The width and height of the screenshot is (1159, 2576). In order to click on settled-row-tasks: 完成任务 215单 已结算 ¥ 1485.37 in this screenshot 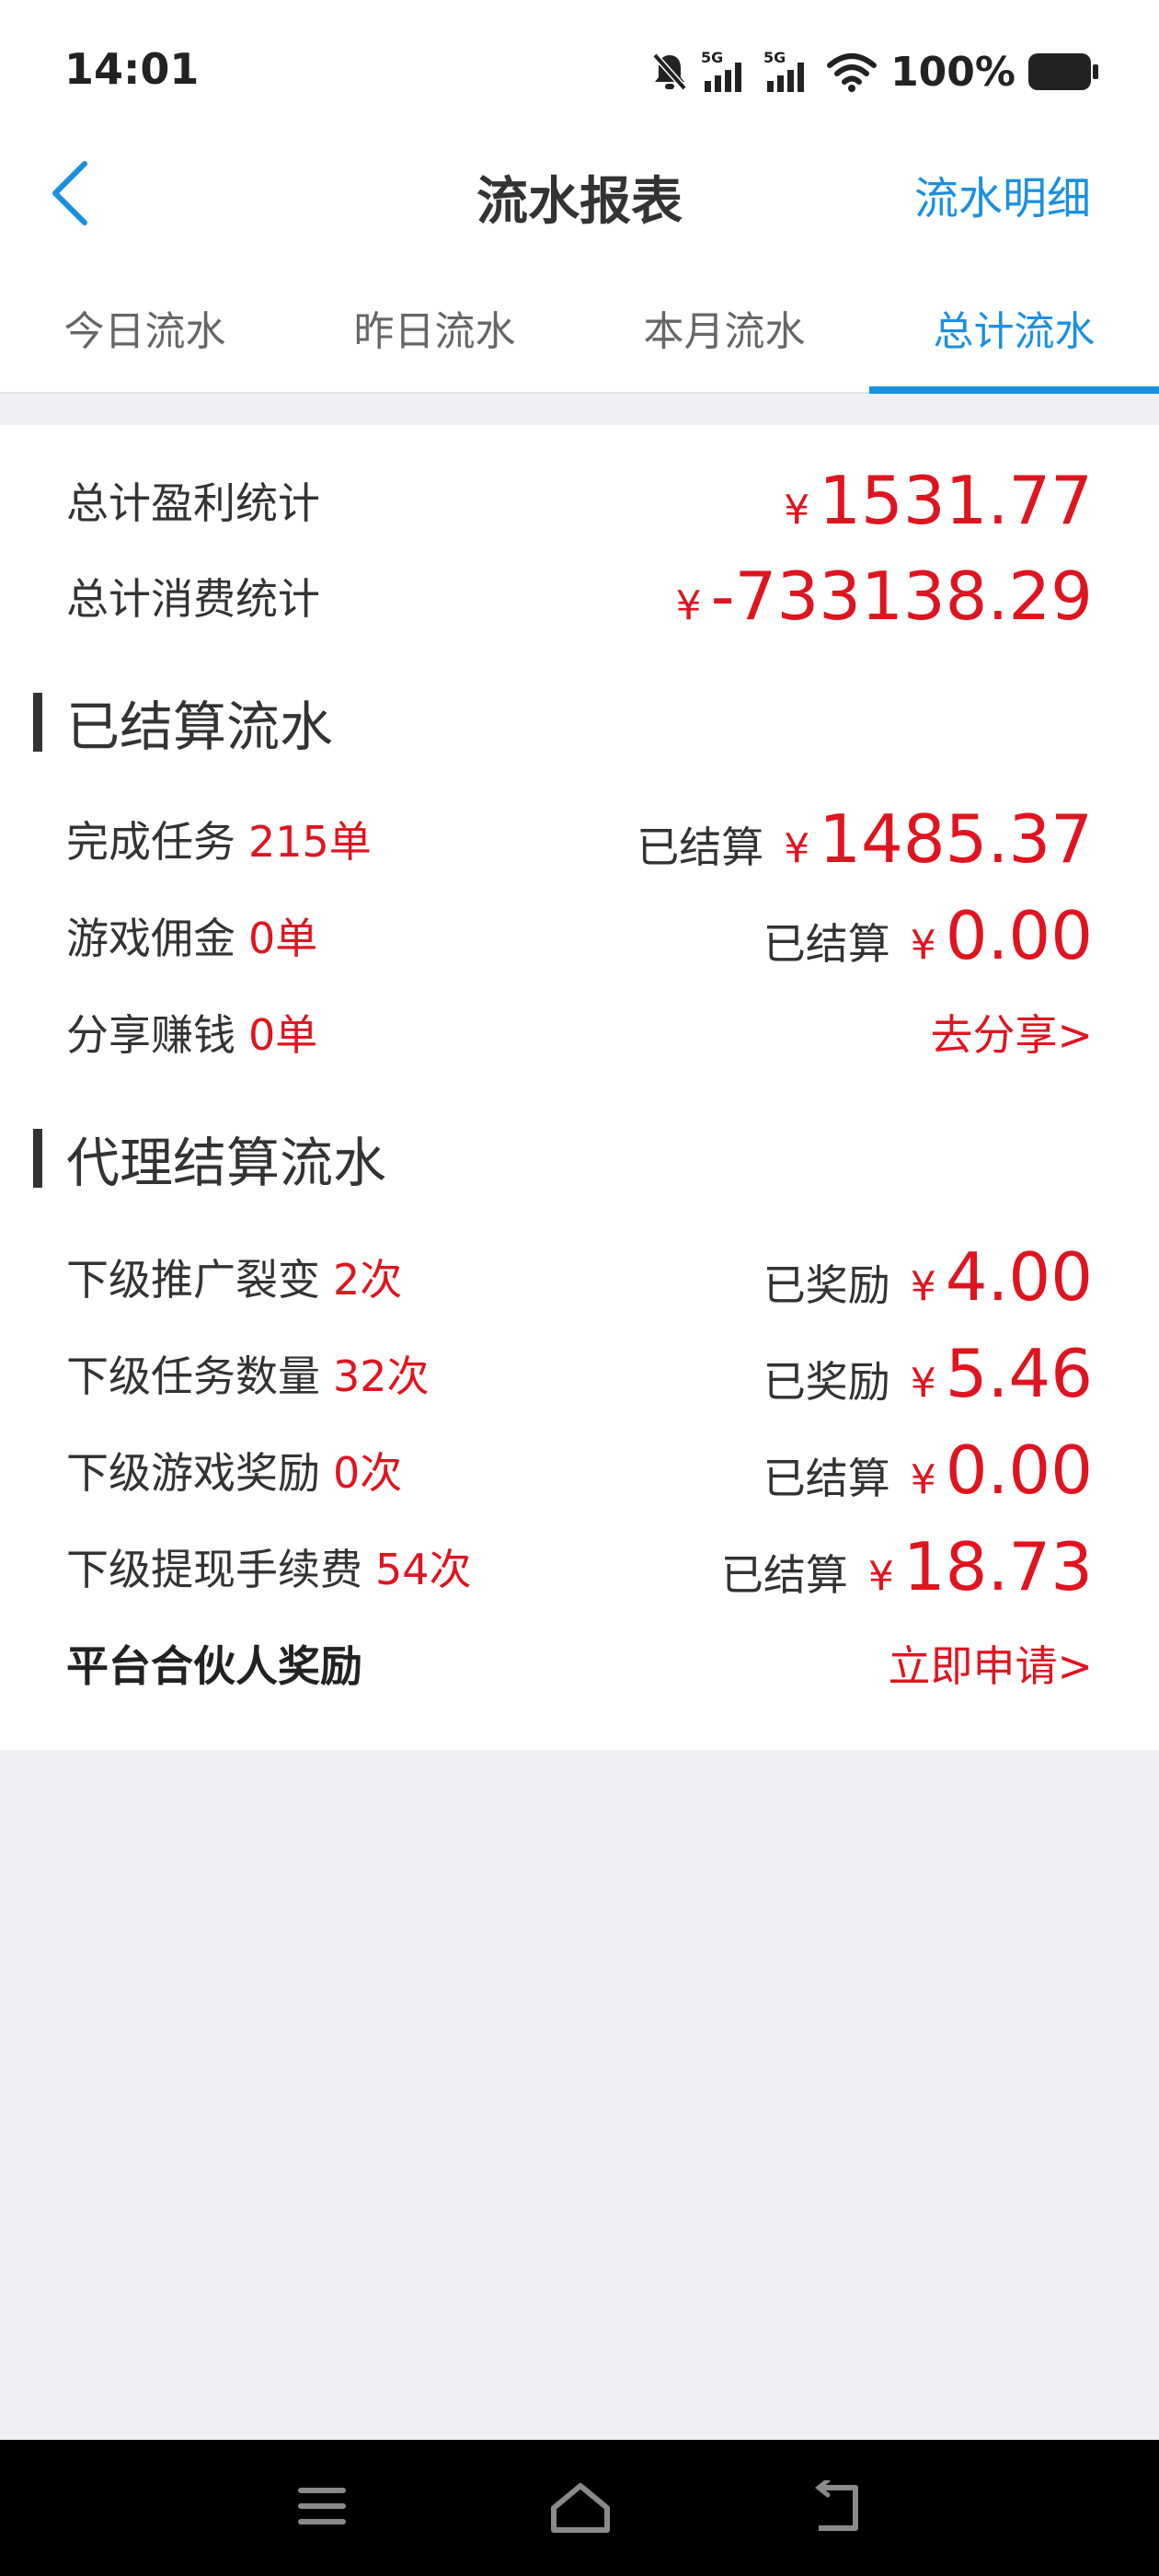, I will do `click(579, 839)`.